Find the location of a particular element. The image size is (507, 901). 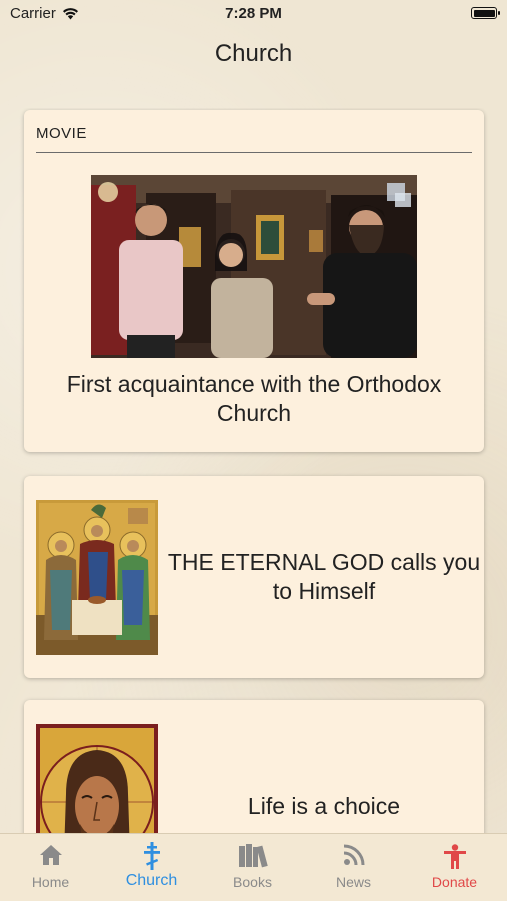

tab-books: Books is located at coordinates (252, 867).